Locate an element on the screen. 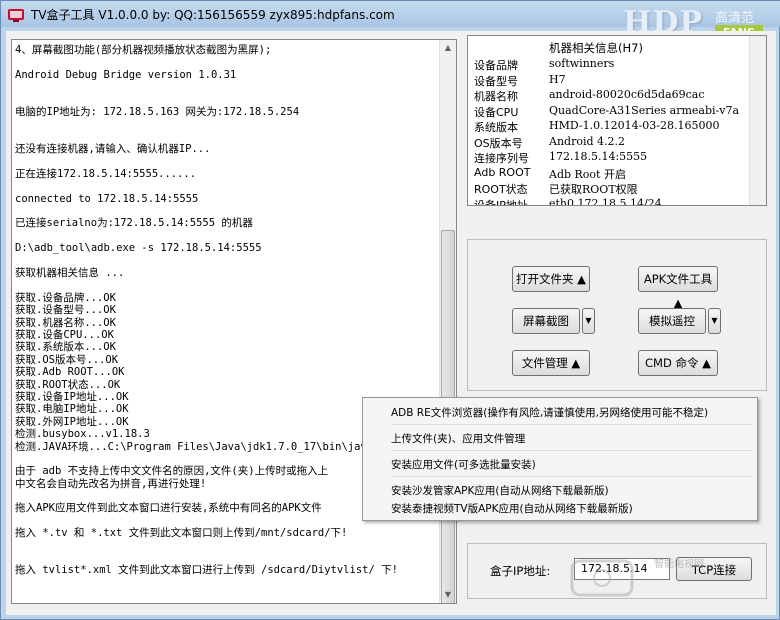  log-line: 4、屏幕截图功能(部分机器视频播放状态截图为黑屏); is located at coordinates (143, 50).